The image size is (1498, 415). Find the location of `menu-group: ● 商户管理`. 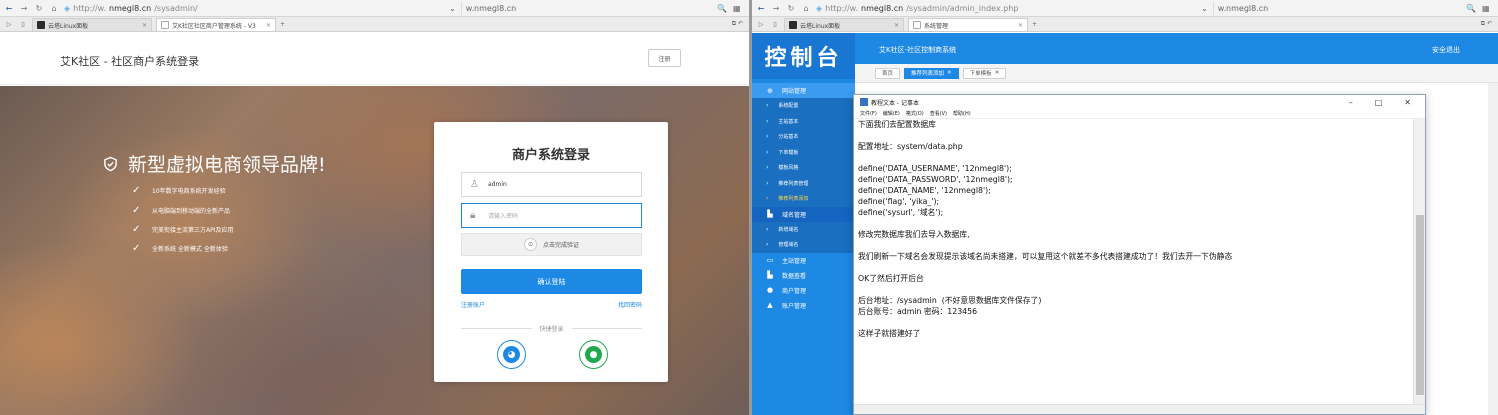

menu-group: ● 商户管理 is located at coordinates (803, 290).